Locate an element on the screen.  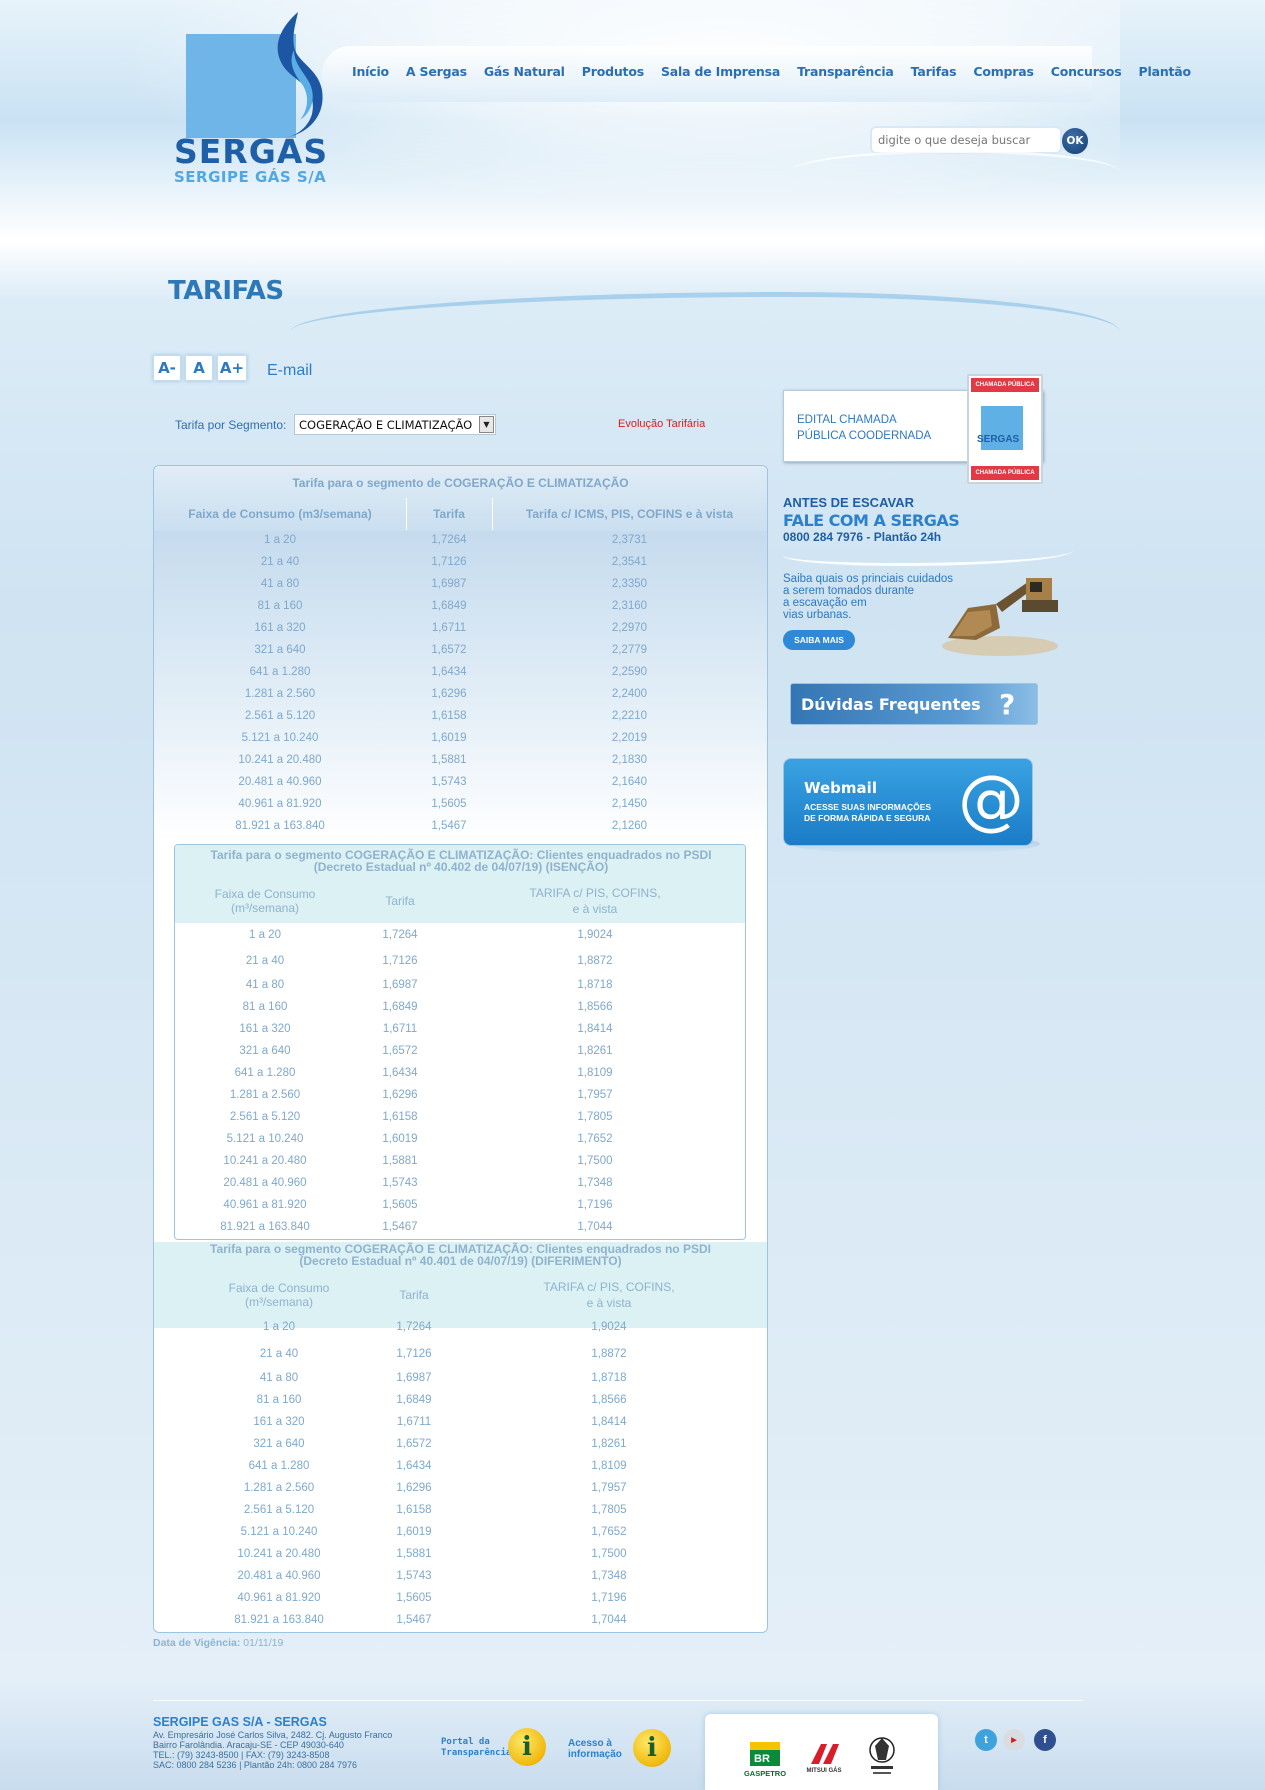
sergas-logo: SERGAS SERGIPE GÁS S/A is located at coordinates (252, 100).